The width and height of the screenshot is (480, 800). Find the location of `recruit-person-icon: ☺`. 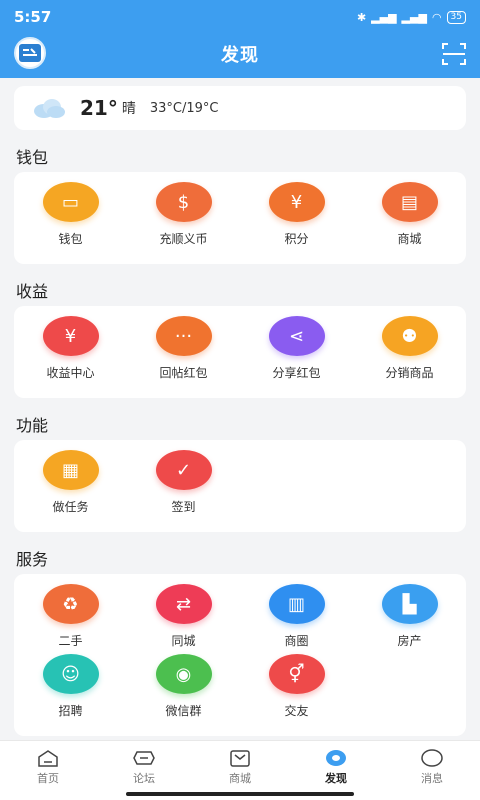

recruit-person-icon: ☺ is located at coordinates (70, 674).